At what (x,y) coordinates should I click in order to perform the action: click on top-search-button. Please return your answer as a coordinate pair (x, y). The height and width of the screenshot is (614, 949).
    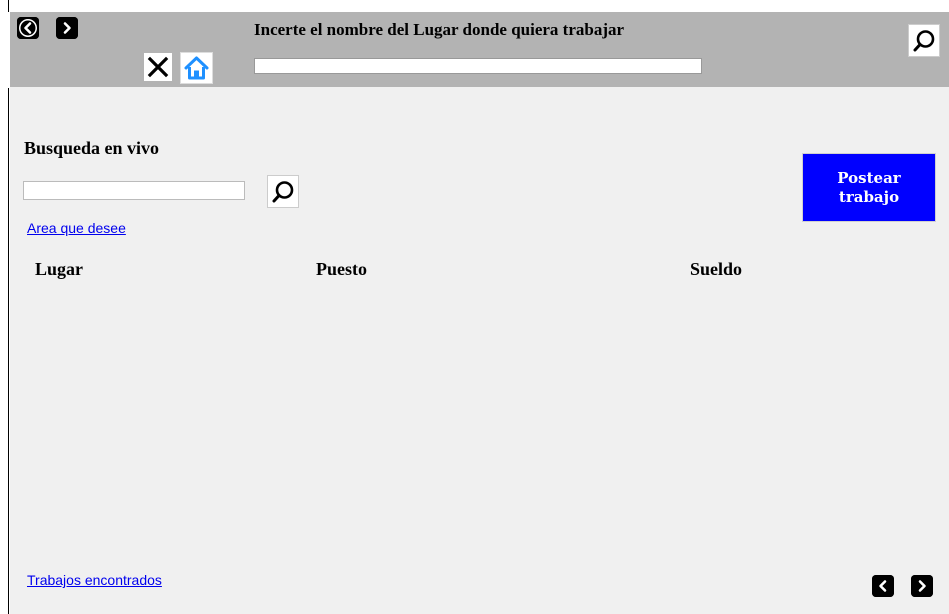
    Looking at the image, I should click on (924, 40).